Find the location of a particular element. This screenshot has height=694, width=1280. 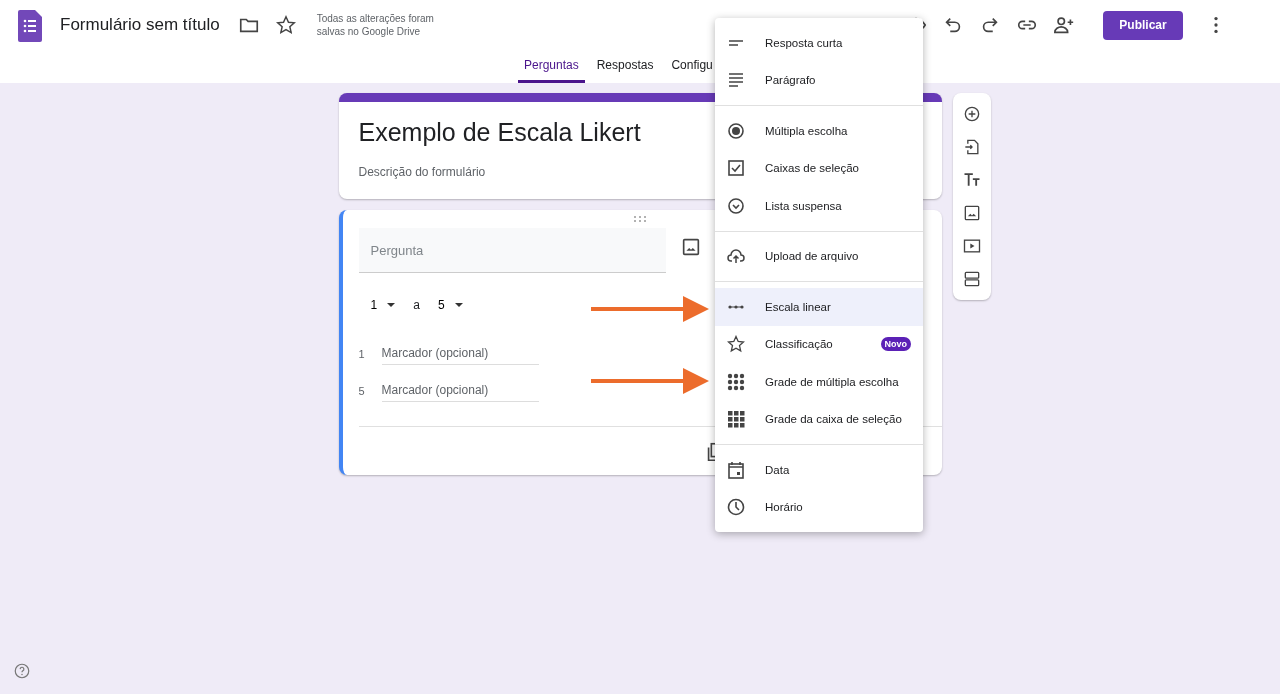

new-badge: Novo is located at coordinates (895, 344).